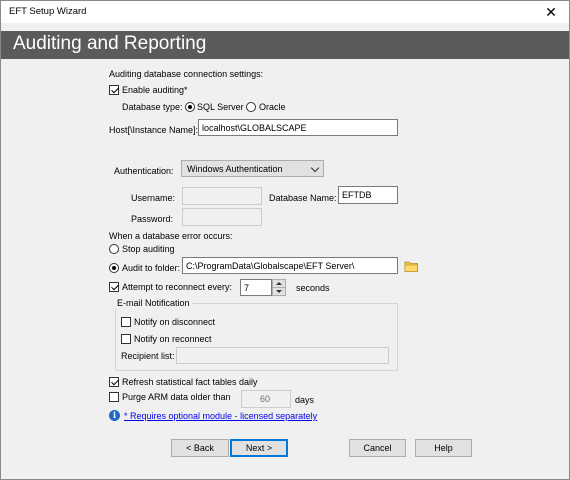  What do you see at coordinates (148, 249) in the screenshot?
I see `stop-auditing-label: Stop auditing` at bounding box center [148, 249].